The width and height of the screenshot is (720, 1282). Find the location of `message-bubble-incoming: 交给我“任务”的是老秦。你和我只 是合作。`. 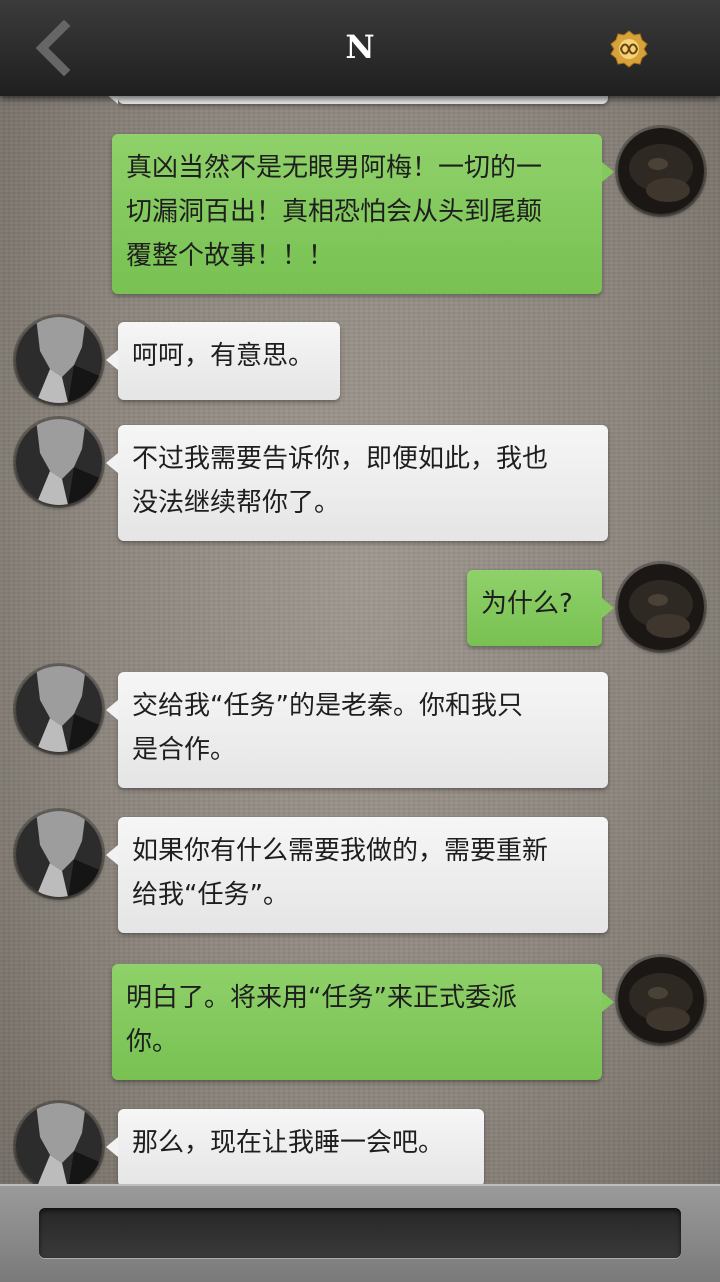

message-bubble-incoming: 交给我“任务”的是老秦。你和我只 是合作。 is located at coordinates (357, 730).